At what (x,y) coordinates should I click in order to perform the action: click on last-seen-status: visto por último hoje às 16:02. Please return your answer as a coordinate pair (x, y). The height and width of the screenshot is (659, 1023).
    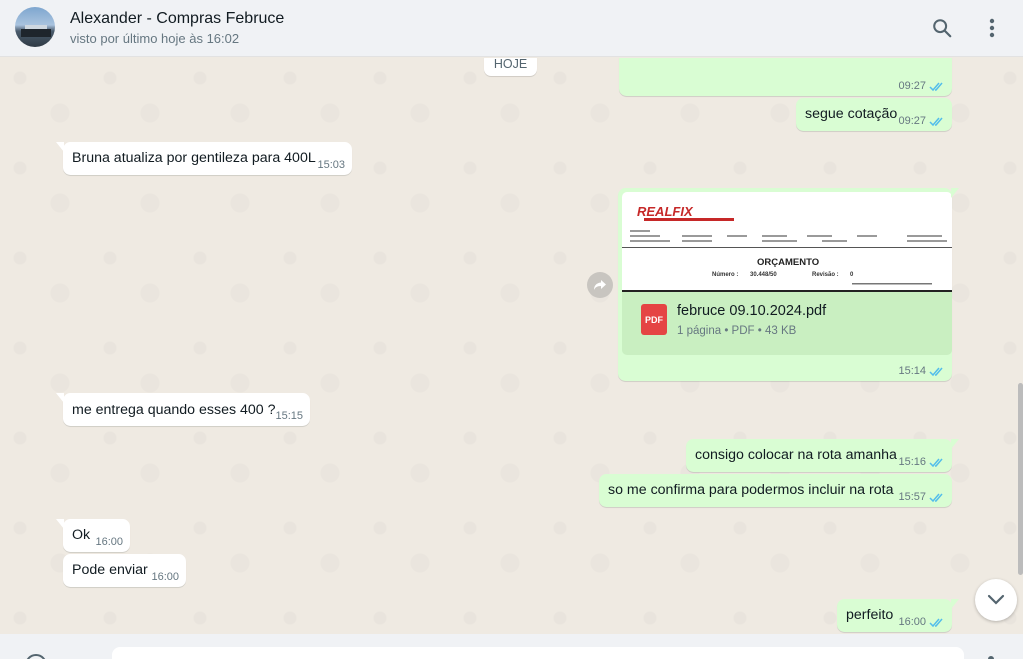
    Looking at the image, I should click on (155, 38).